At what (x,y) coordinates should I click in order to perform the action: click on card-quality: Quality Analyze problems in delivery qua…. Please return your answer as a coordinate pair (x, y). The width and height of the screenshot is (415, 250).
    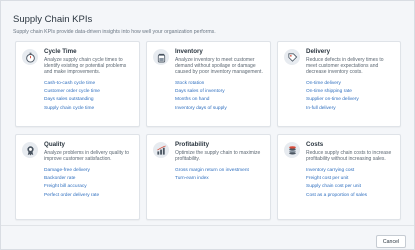
    Looking at the image, I should click on (77, 177).